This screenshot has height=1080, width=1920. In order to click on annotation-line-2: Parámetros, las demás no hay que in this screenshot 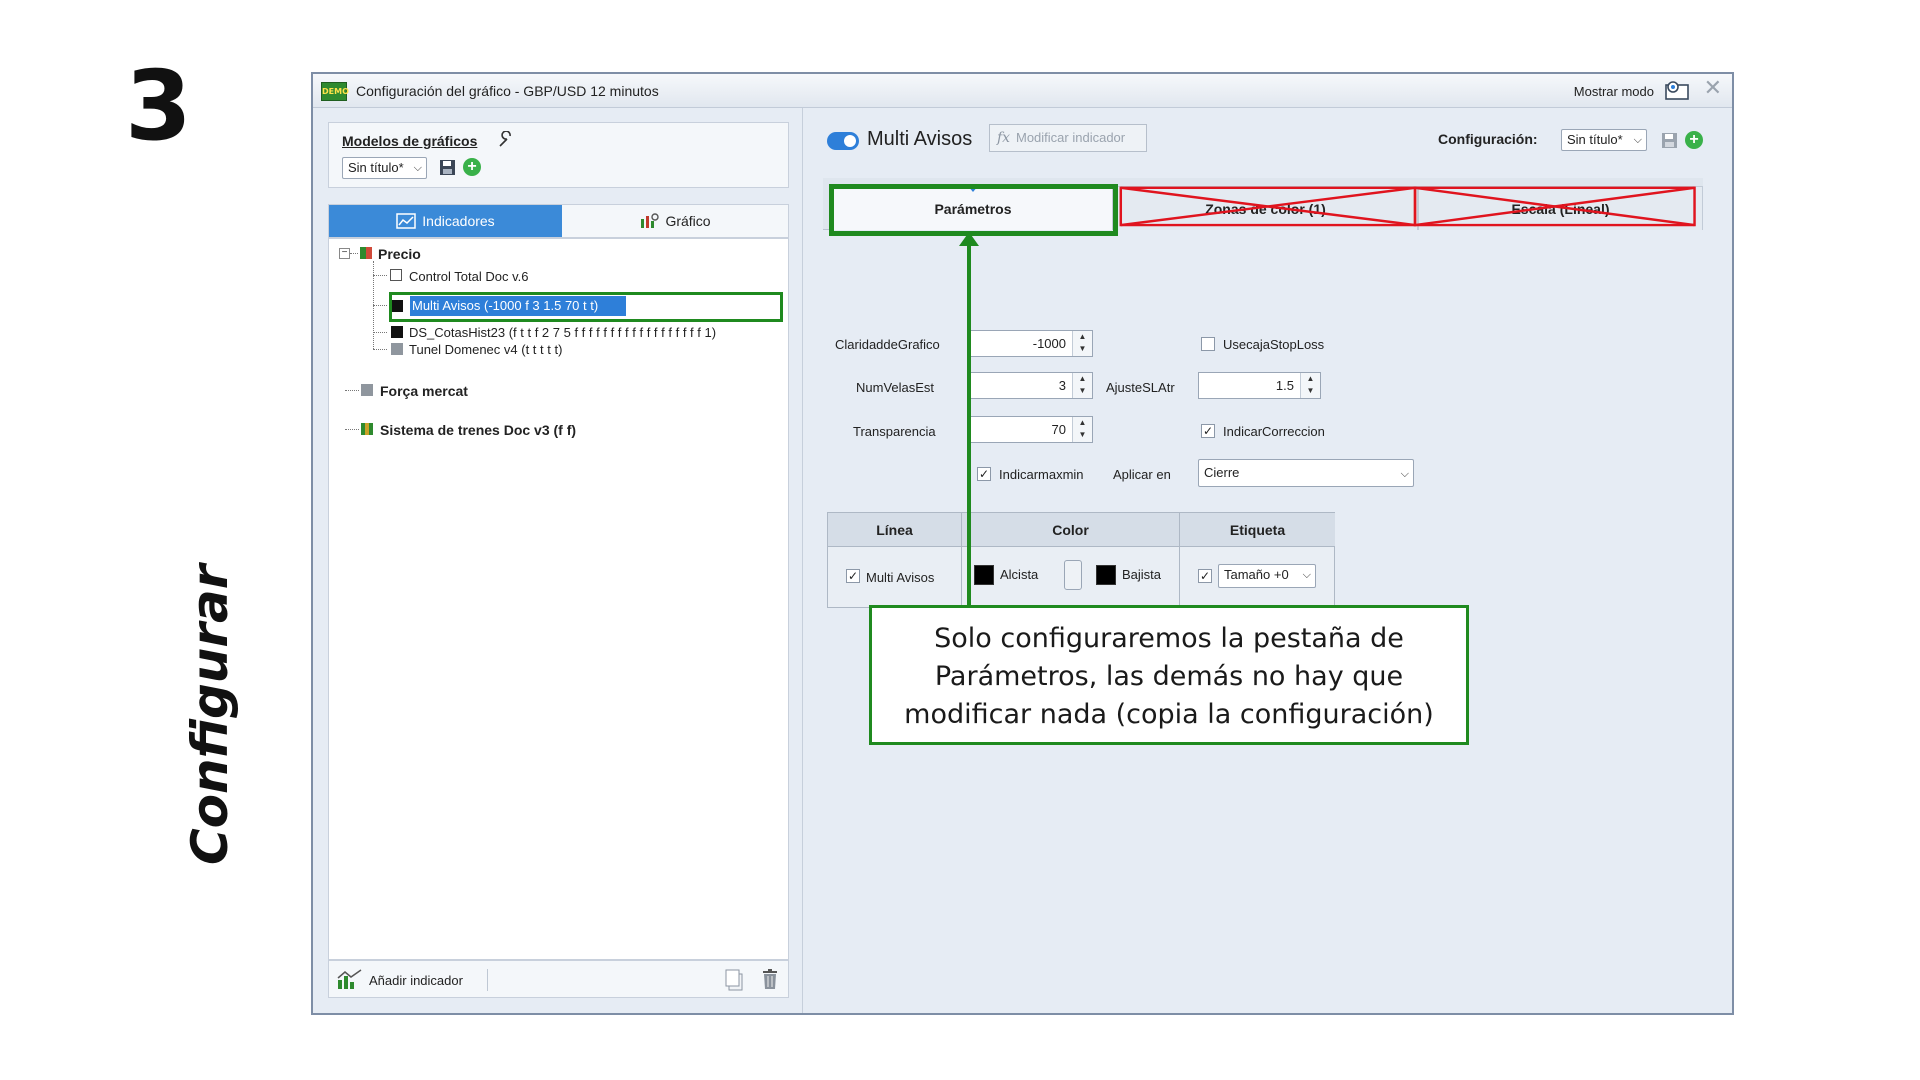, I will do `click(1169, 676)`.